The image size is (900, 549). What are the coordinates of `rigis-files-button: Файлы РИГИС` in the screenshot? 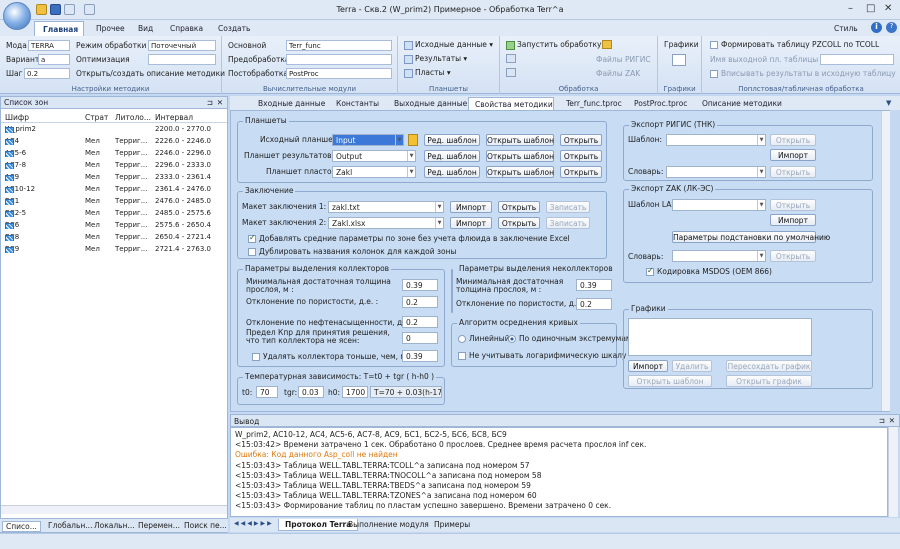 It's located at (623, 59).